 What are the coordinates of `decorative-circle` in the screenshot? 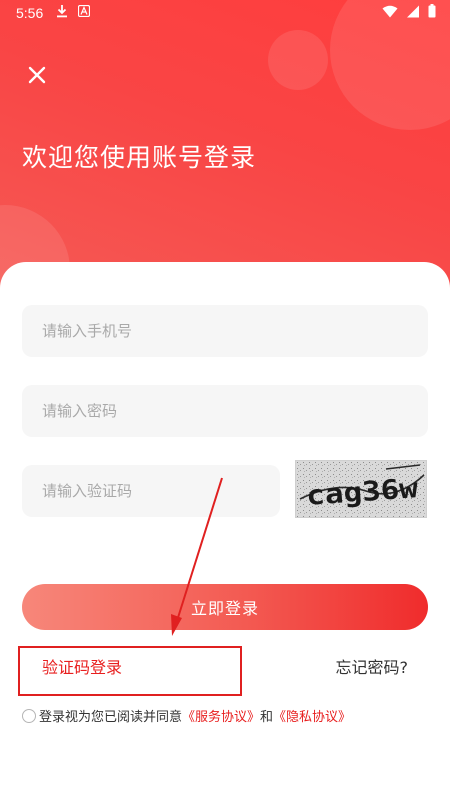 It's located at (298, 60).